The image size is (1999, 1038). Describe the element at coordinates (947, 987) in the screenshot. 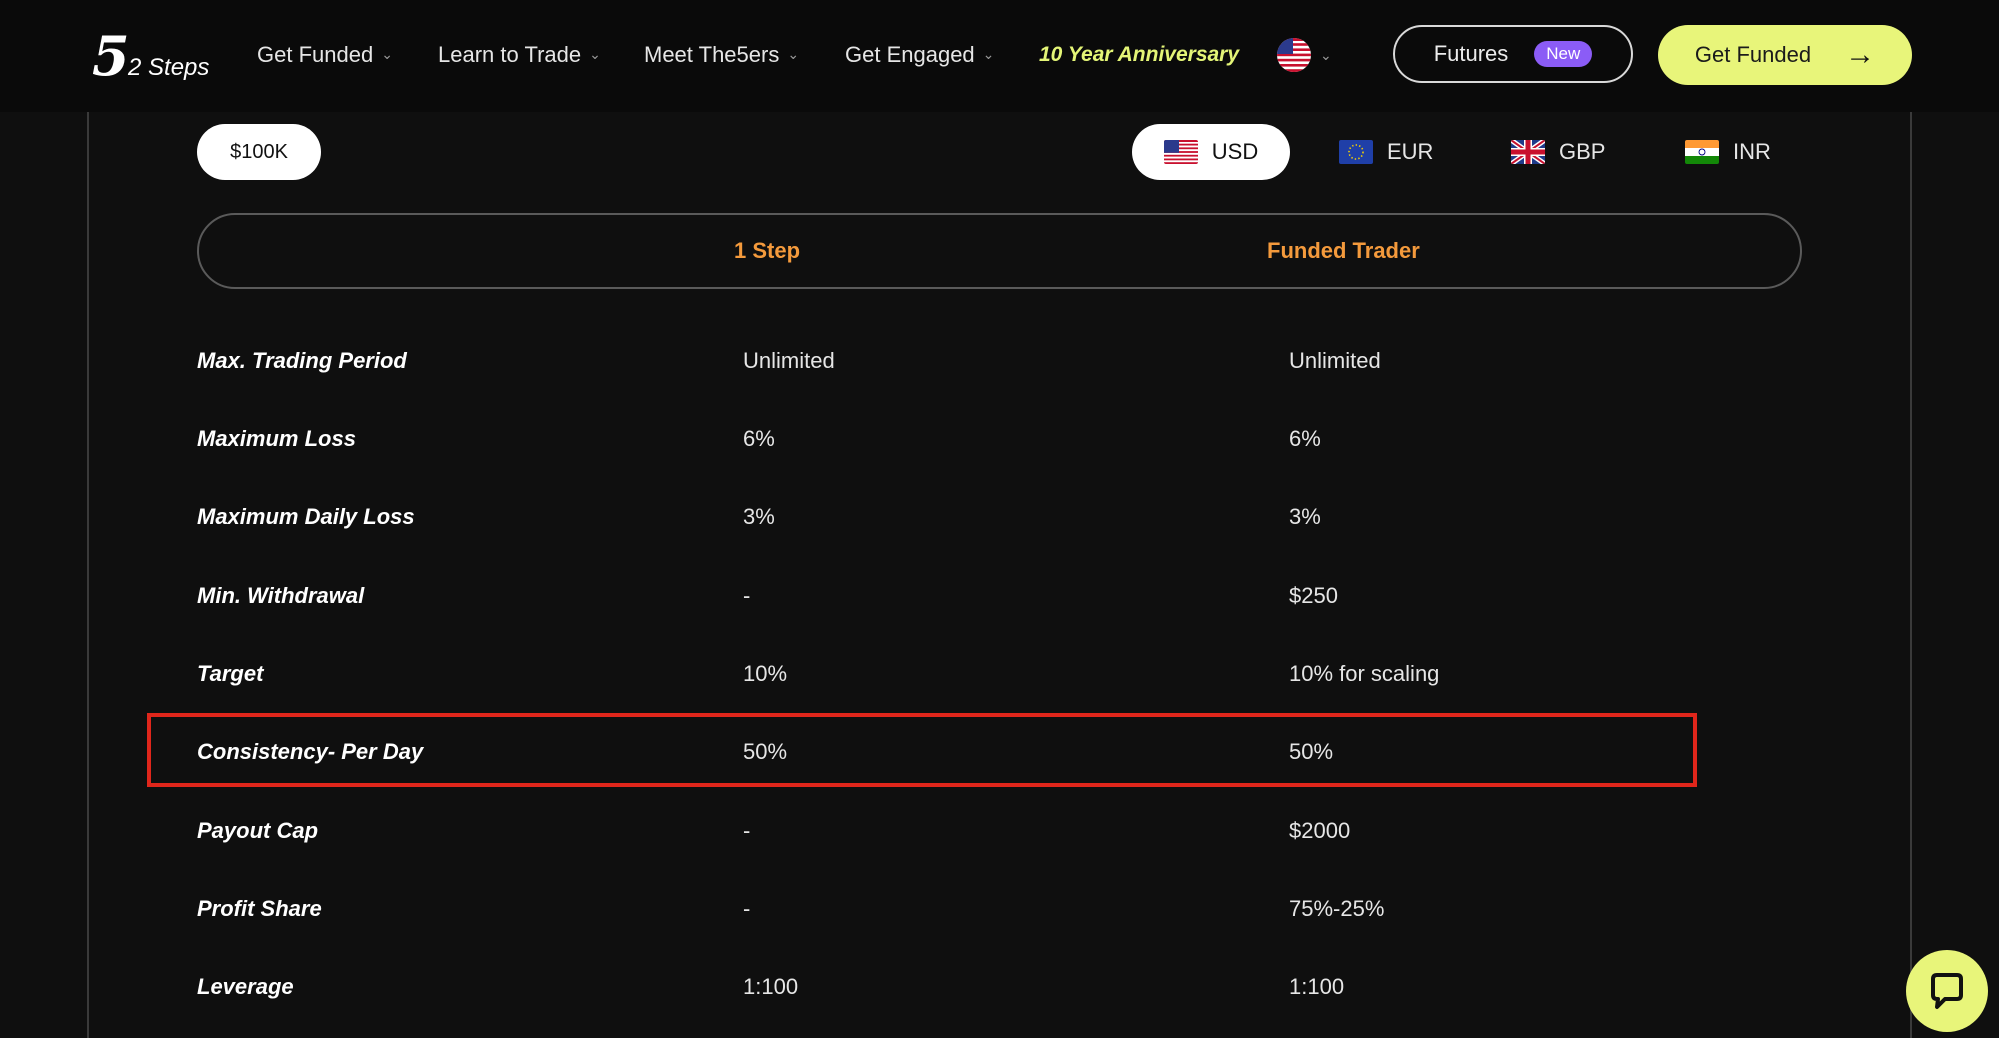

I see `table-row: Leverage 1:100 1:100` at that location.